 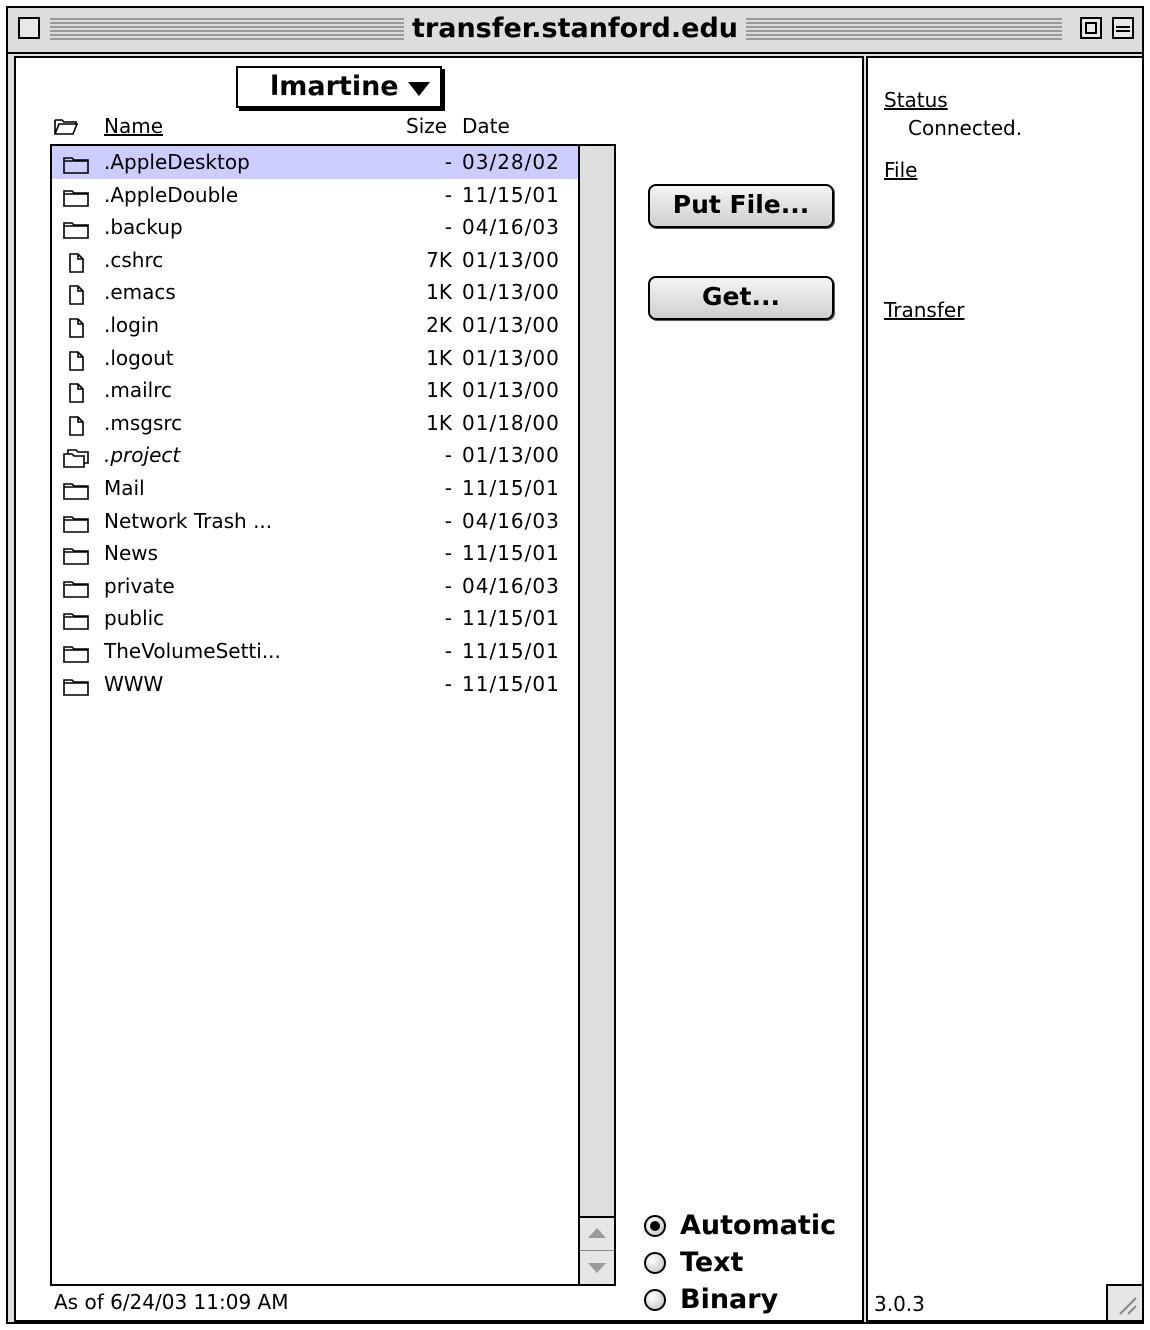 I want to click on file-row: .mailrc 1K 01/13/00, so click(x=316, y=390).